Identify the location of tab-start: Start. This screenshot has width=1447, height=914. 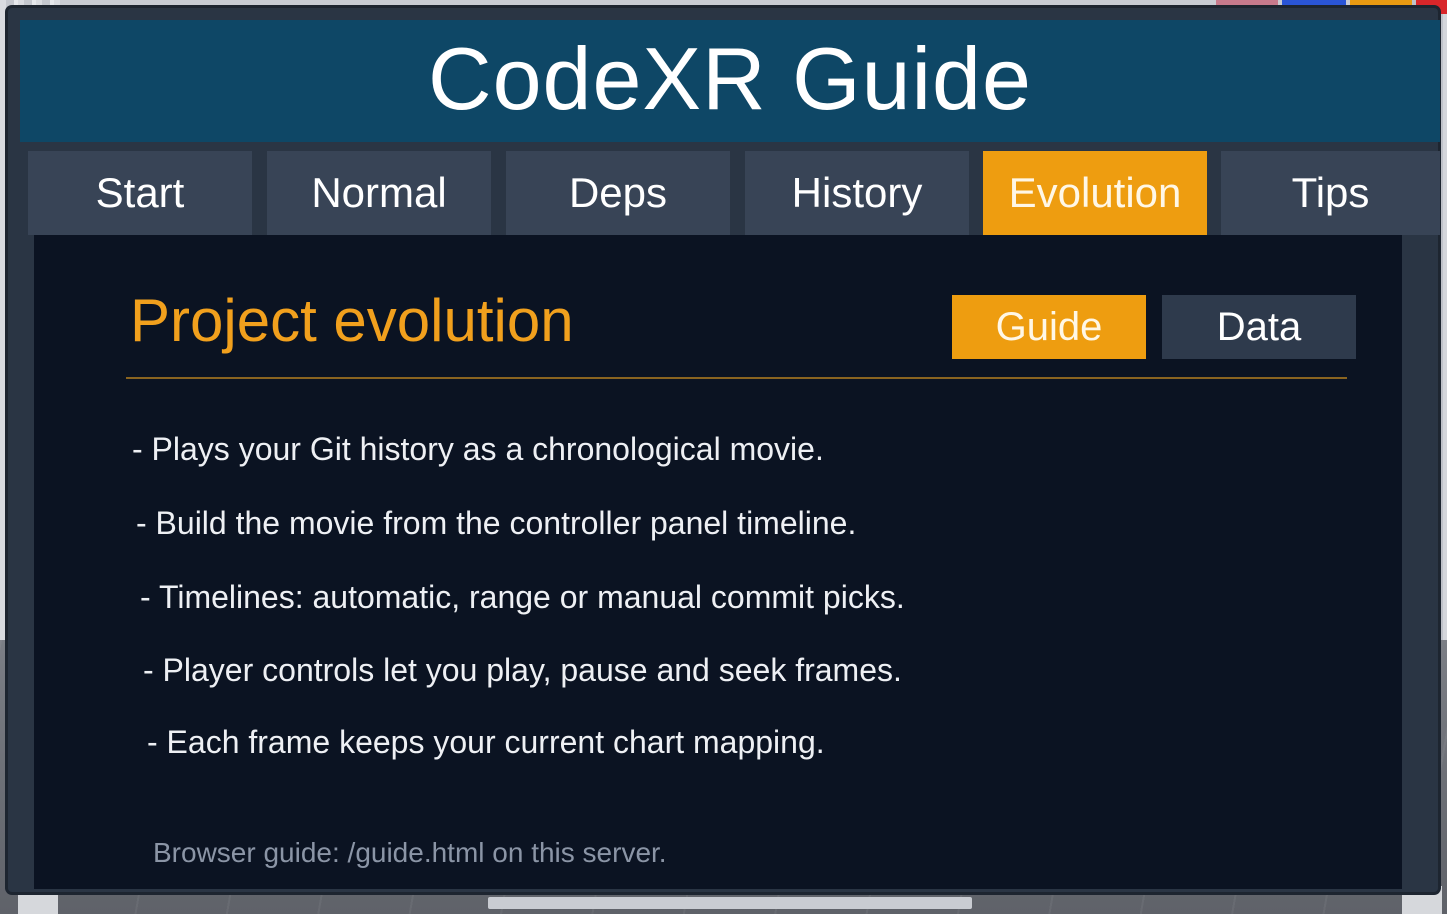
(140, 193).